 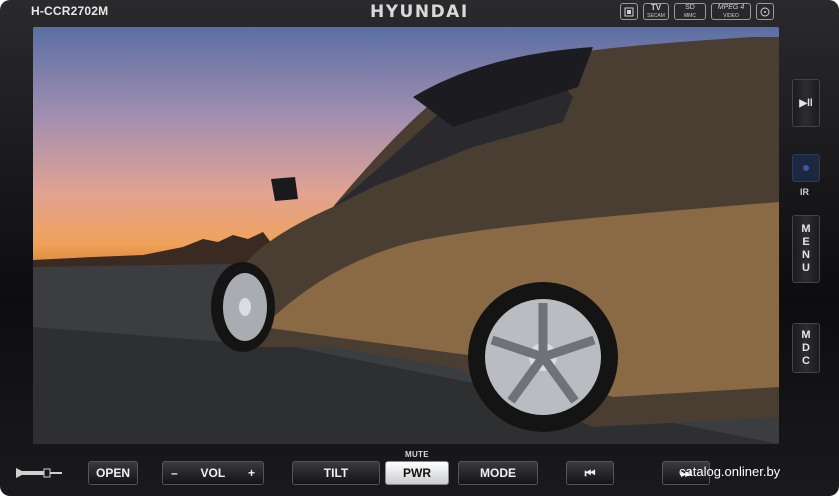 I want to click on tilt-label: TILT, so click(x=336, y=473).